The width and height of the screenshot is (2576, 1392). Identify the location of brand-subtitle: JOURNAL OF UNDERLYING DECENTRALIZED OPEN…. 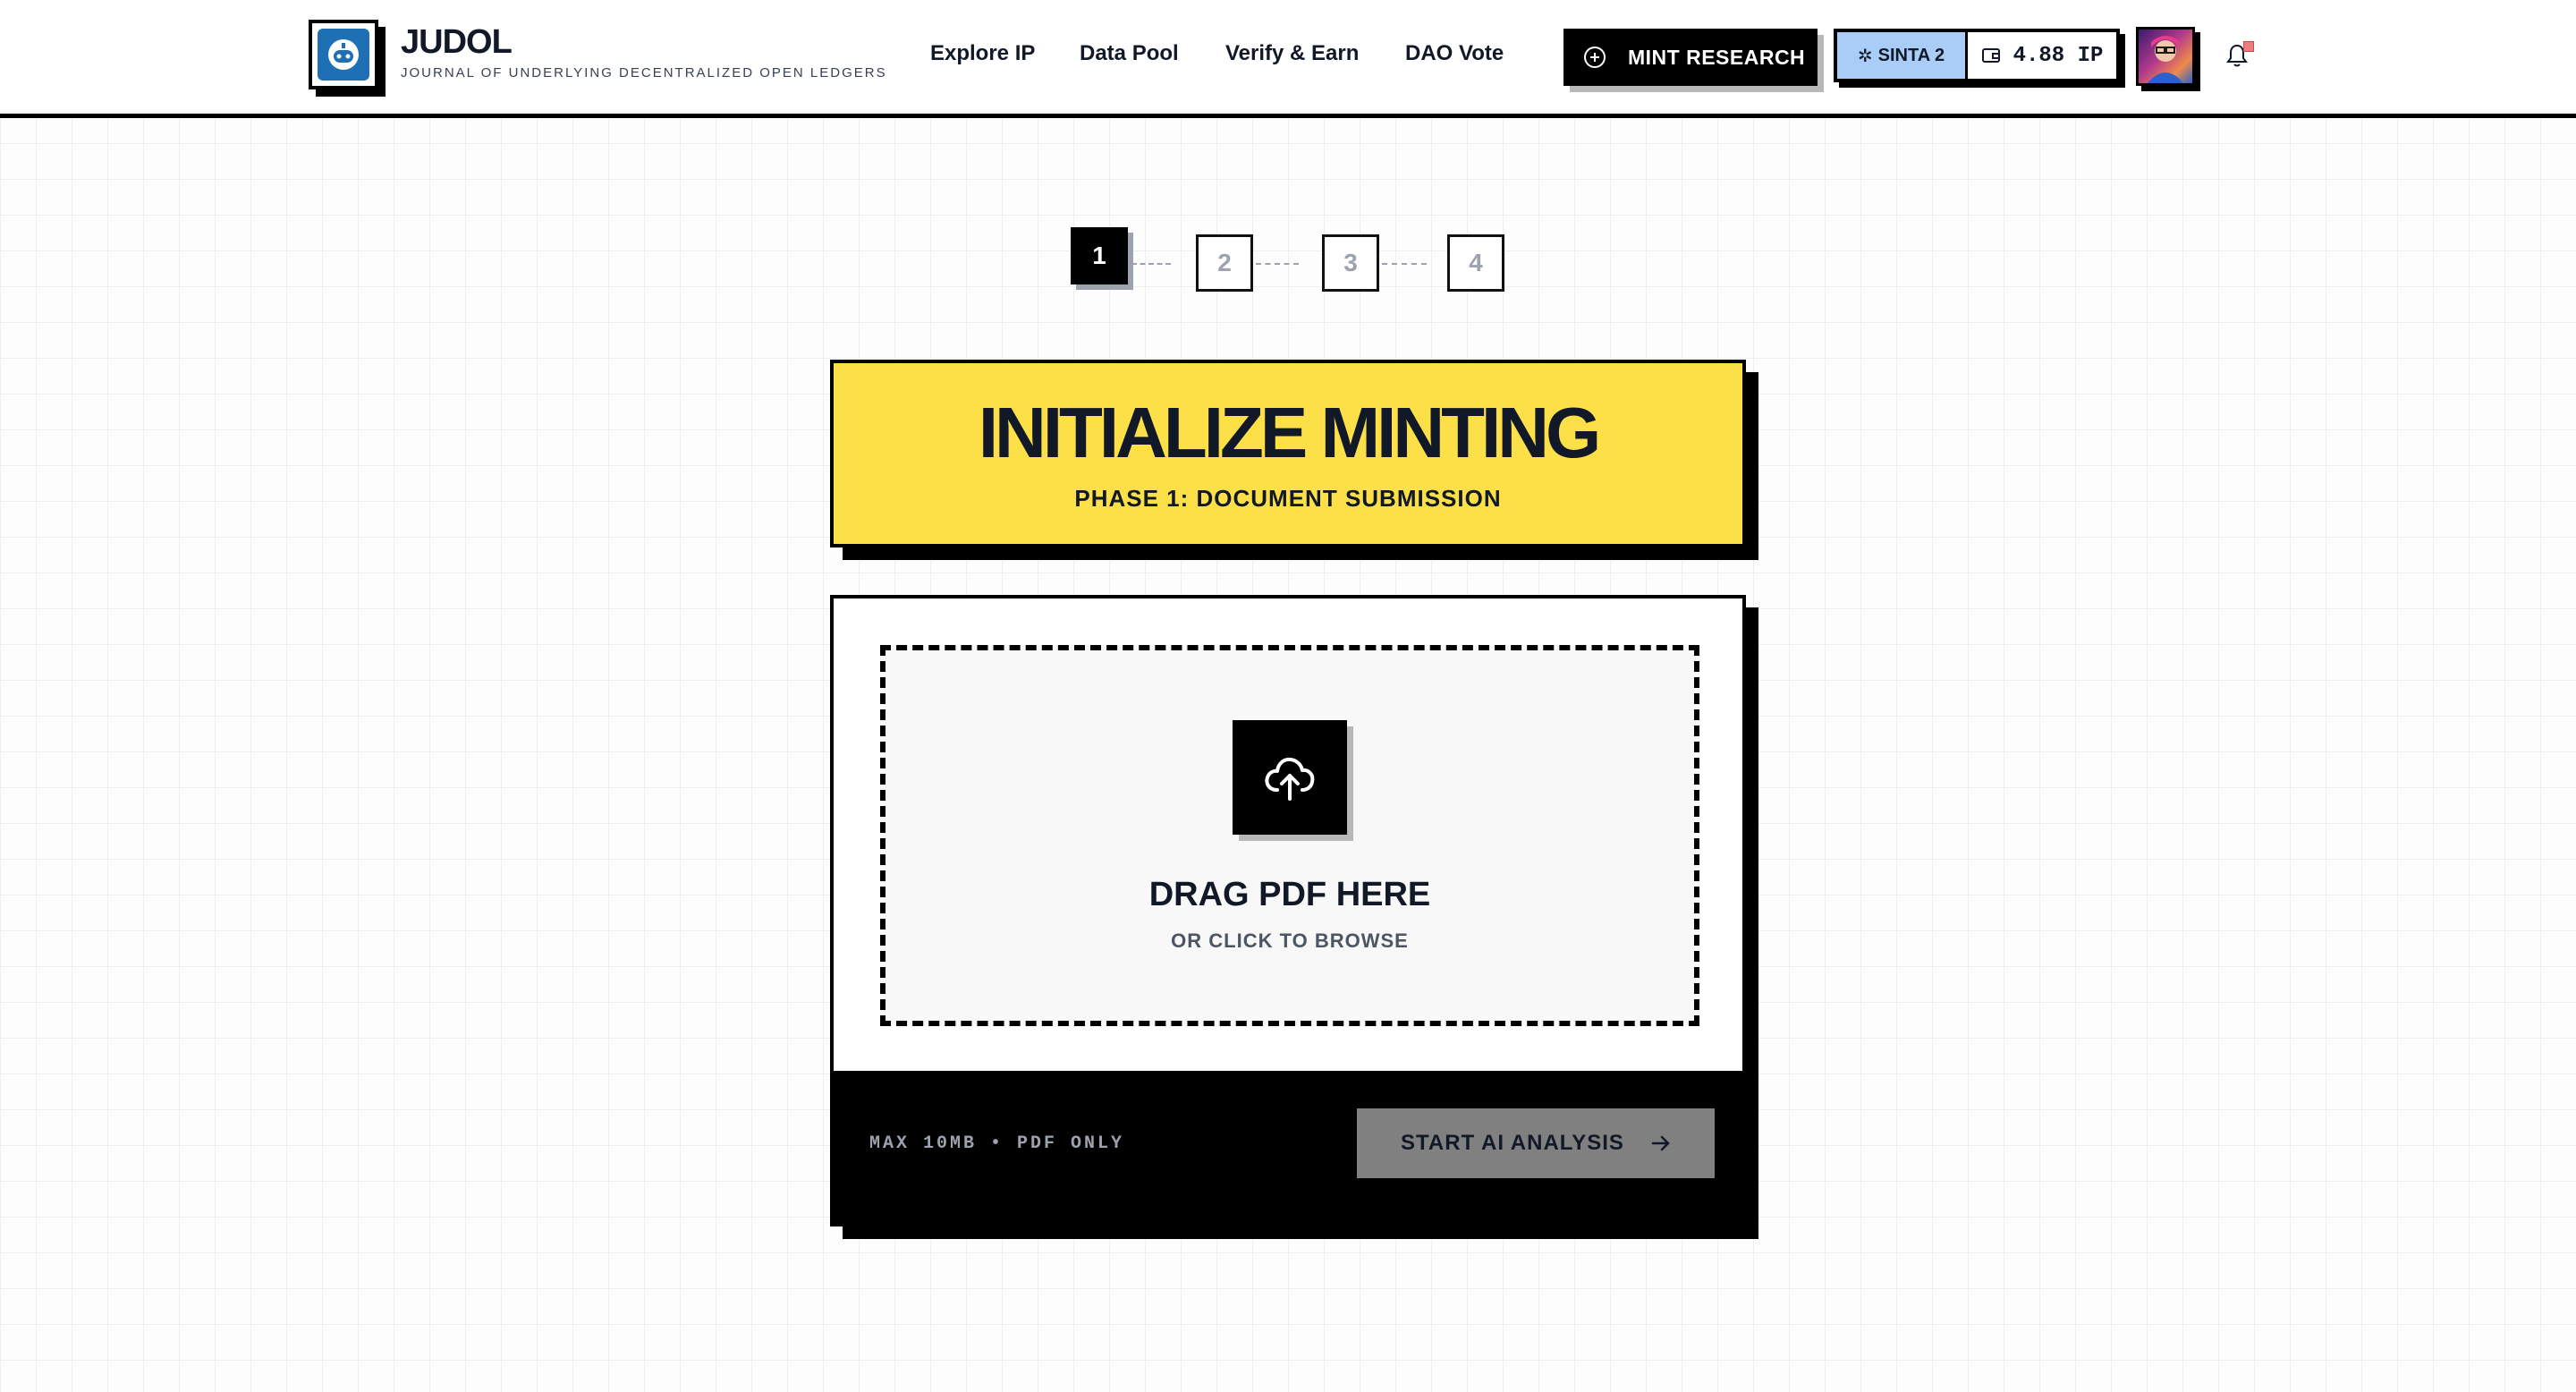
(644, 73).